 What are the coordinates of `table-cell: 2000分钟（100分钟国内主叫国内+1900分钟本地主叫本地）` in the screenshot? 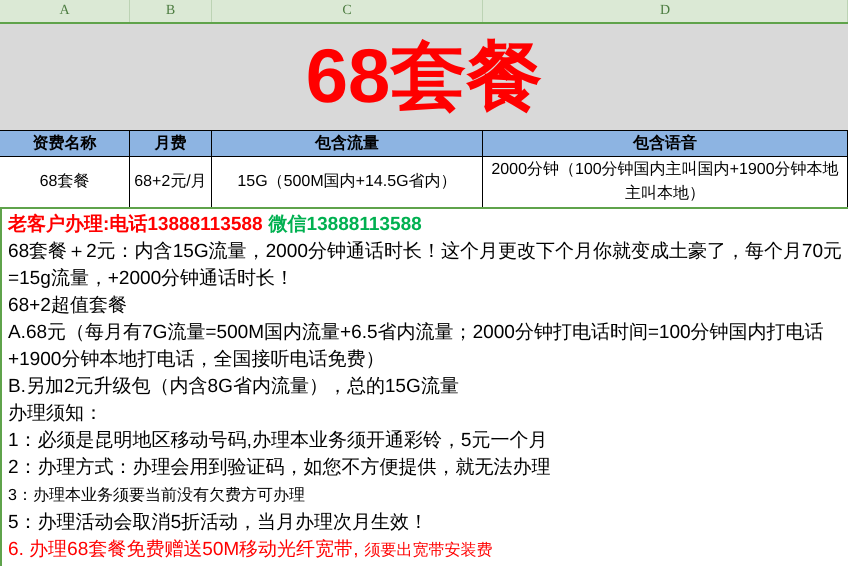 It's located at (665, 182).